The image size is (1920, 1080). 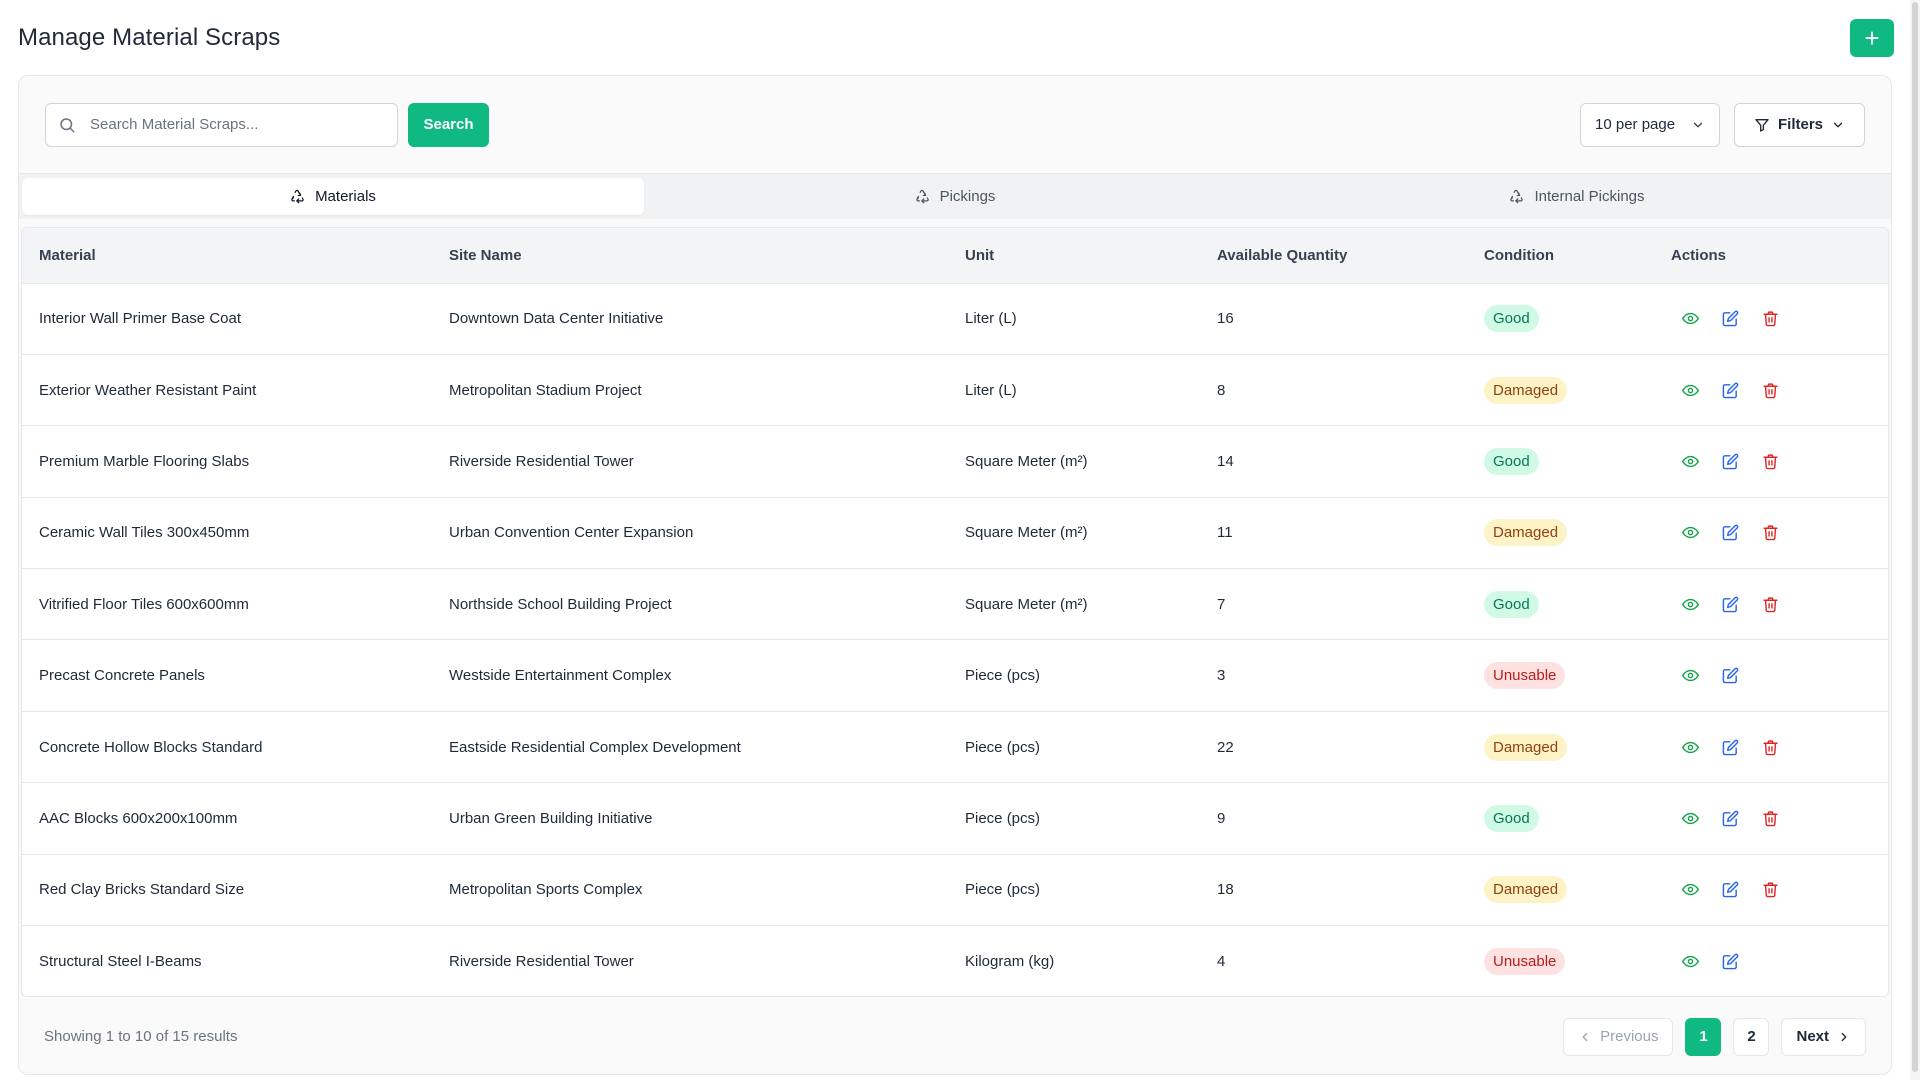 I want to click on tab-internal-pickings: Internal Pickings, so click(x=1577, y=196).